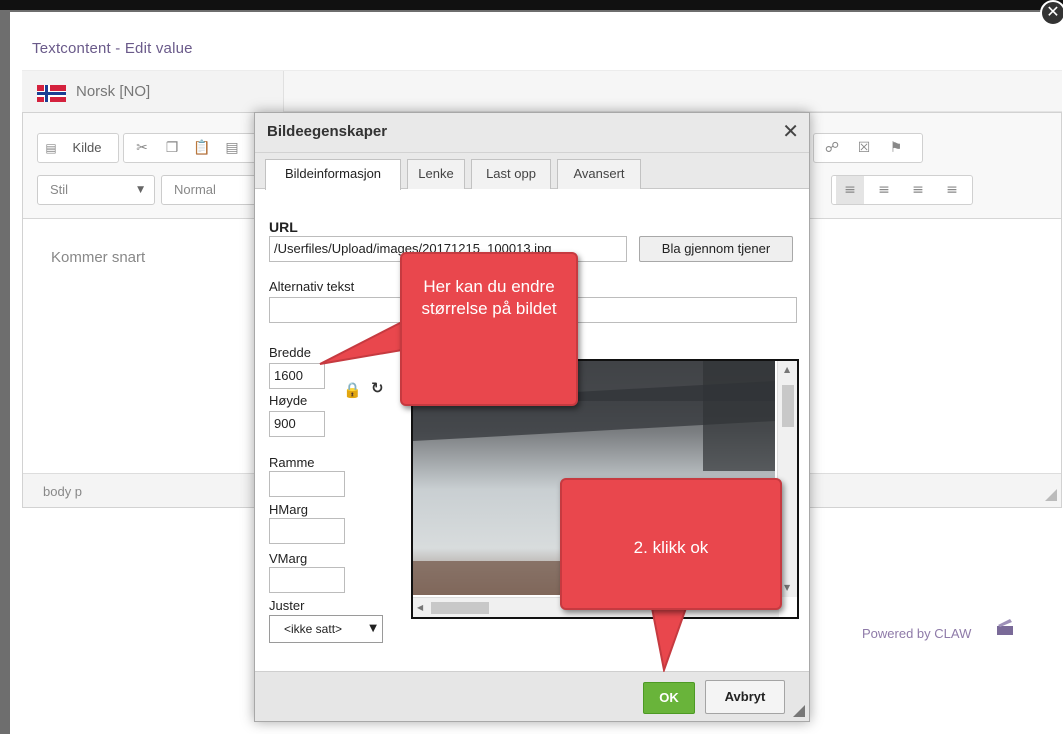 The width and height of the screenshot is (1063, 734). I want to click on resize-handle-icon, so click(1051, 495).